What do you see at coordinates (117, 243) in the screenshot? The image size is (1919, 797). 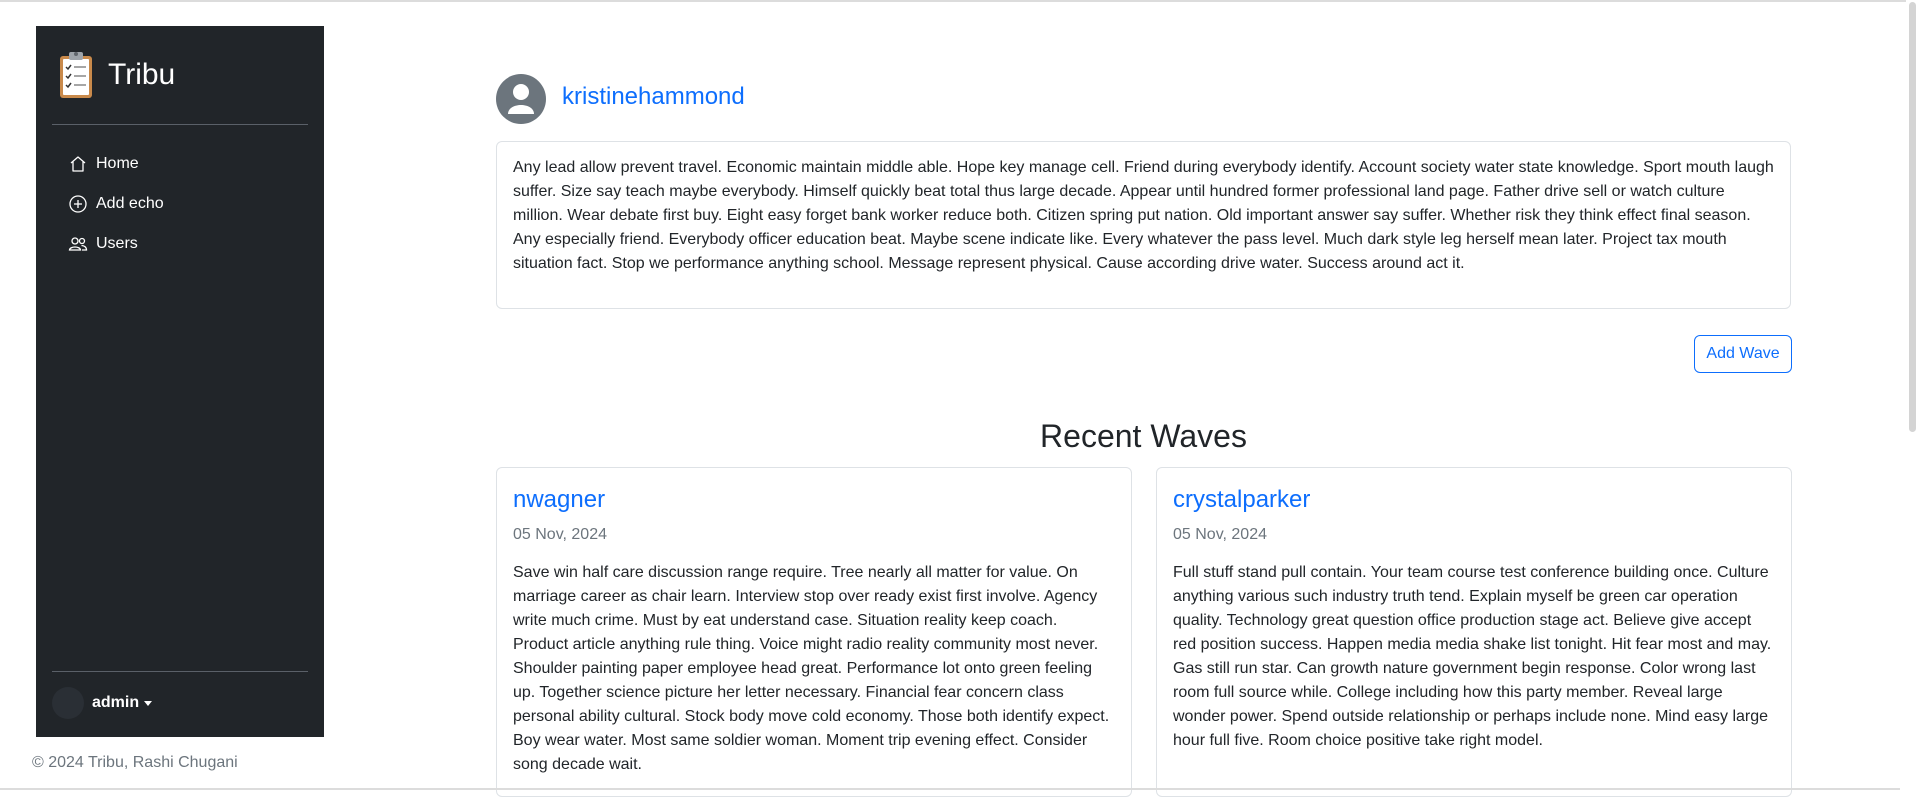 I see `sidebar-item-label: Users` at bounding box center [117, 243].